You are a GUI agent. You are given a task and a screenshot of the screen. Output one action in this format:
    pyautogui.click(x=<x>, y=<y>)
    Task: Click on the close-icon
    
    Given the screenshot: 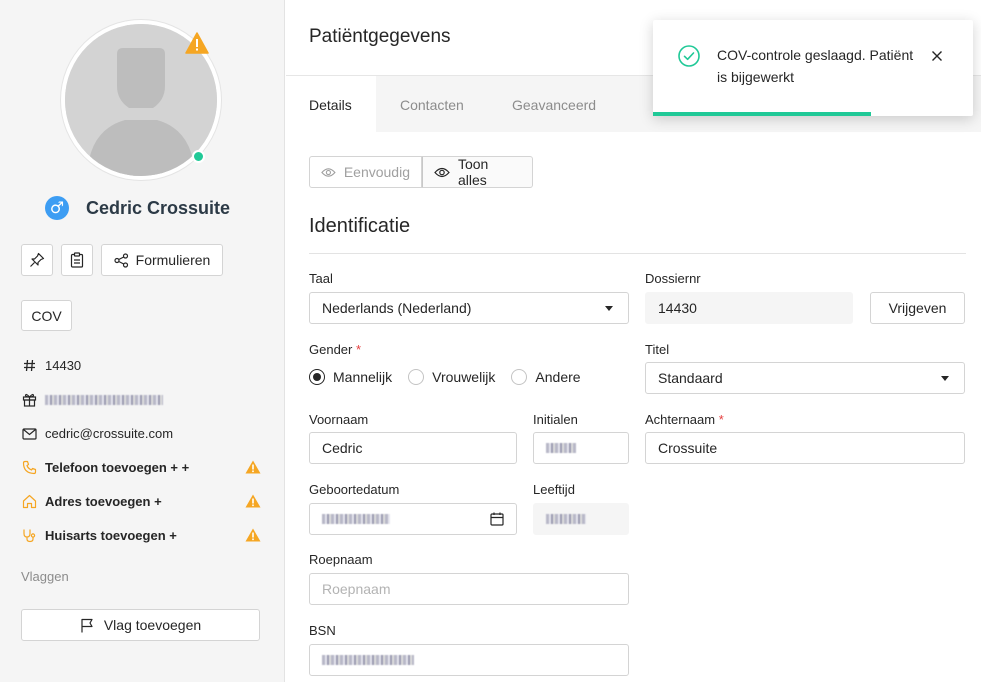 What is the action you would take?
    pyautogui.click(x=937, y=56)
    